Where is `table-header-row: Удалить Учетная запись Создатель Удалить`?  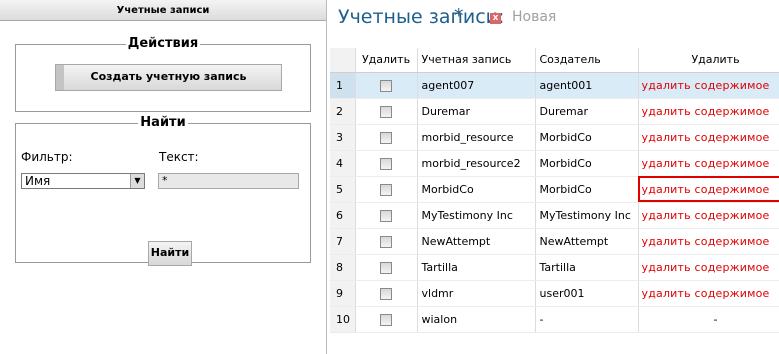 table-header-row: Удалить Учетная запись Создатель Удалить is located at coordinates (554, 60).